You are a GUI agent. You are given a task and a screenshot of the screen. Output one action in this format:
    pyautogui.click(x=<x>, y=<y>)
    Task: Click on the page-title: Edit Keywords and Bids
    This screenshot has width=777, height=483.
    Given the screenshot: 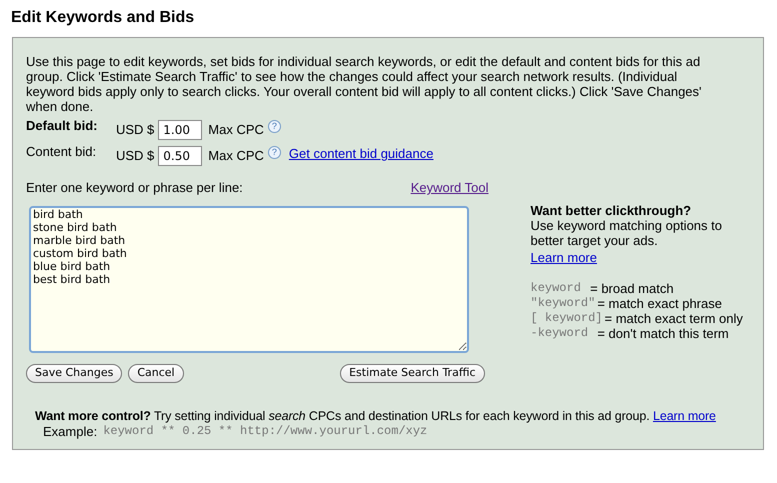 What is the action you would take?
    pyautogui.click(x=103, y=18)
    